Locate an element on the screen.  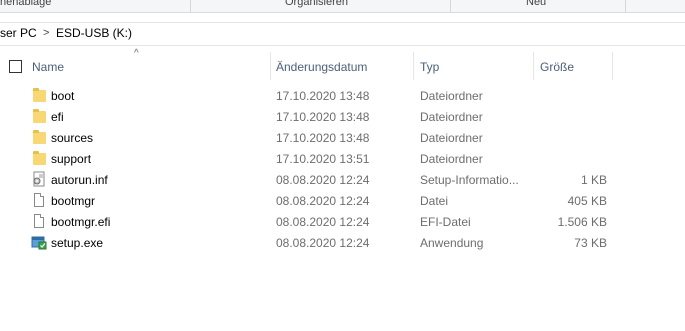
column-header: ^ Name Änderungsdatum Typ Größe is located at coordinates (342, 64).